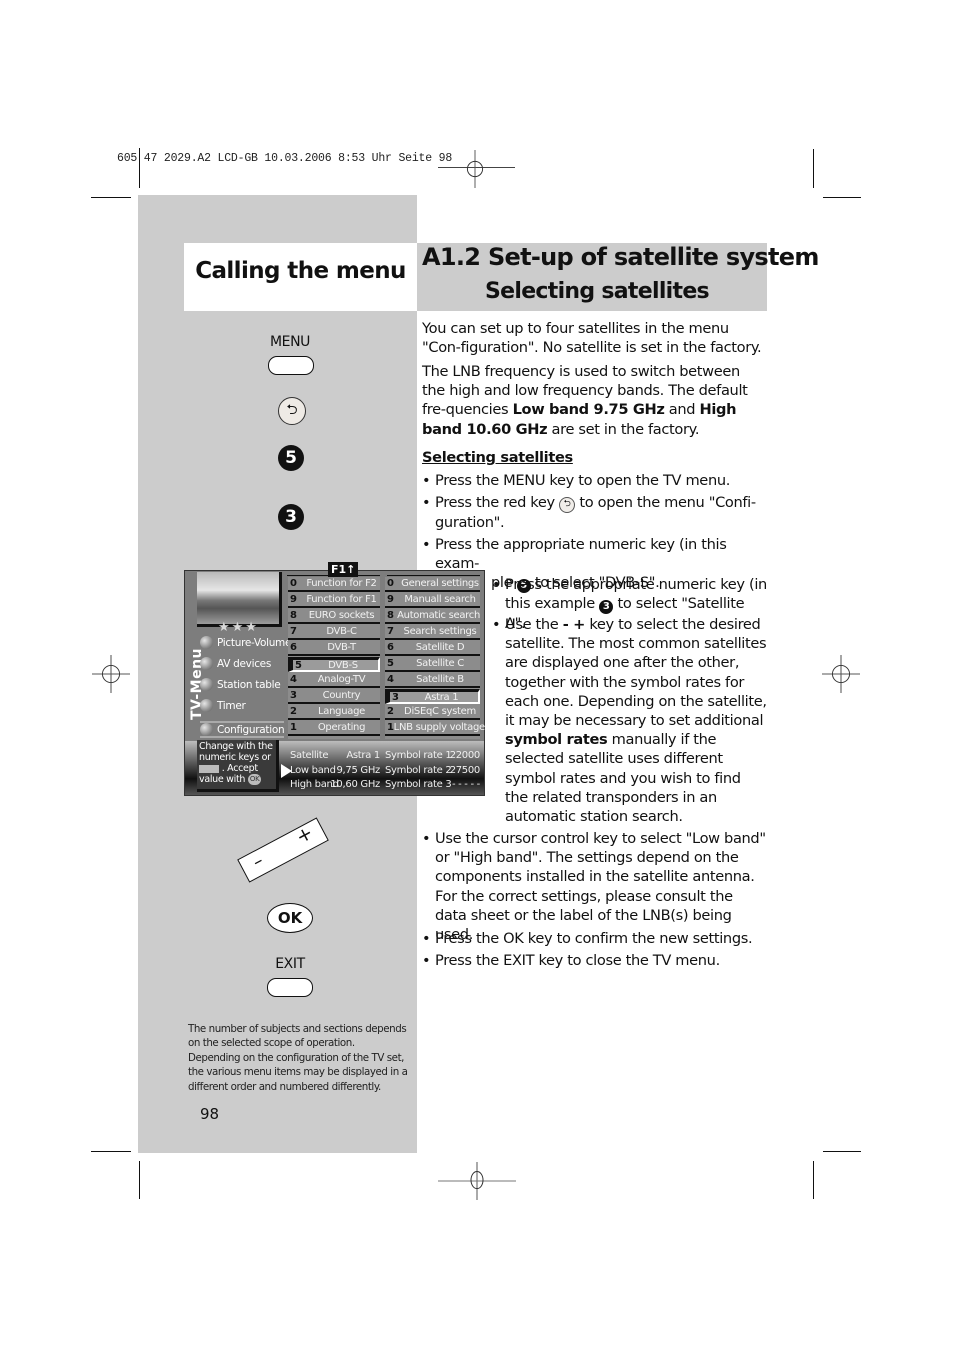 This screenshot has height=1351, width=954. I want to click on config-menu-item: 1 Operating, so click(334, 728).